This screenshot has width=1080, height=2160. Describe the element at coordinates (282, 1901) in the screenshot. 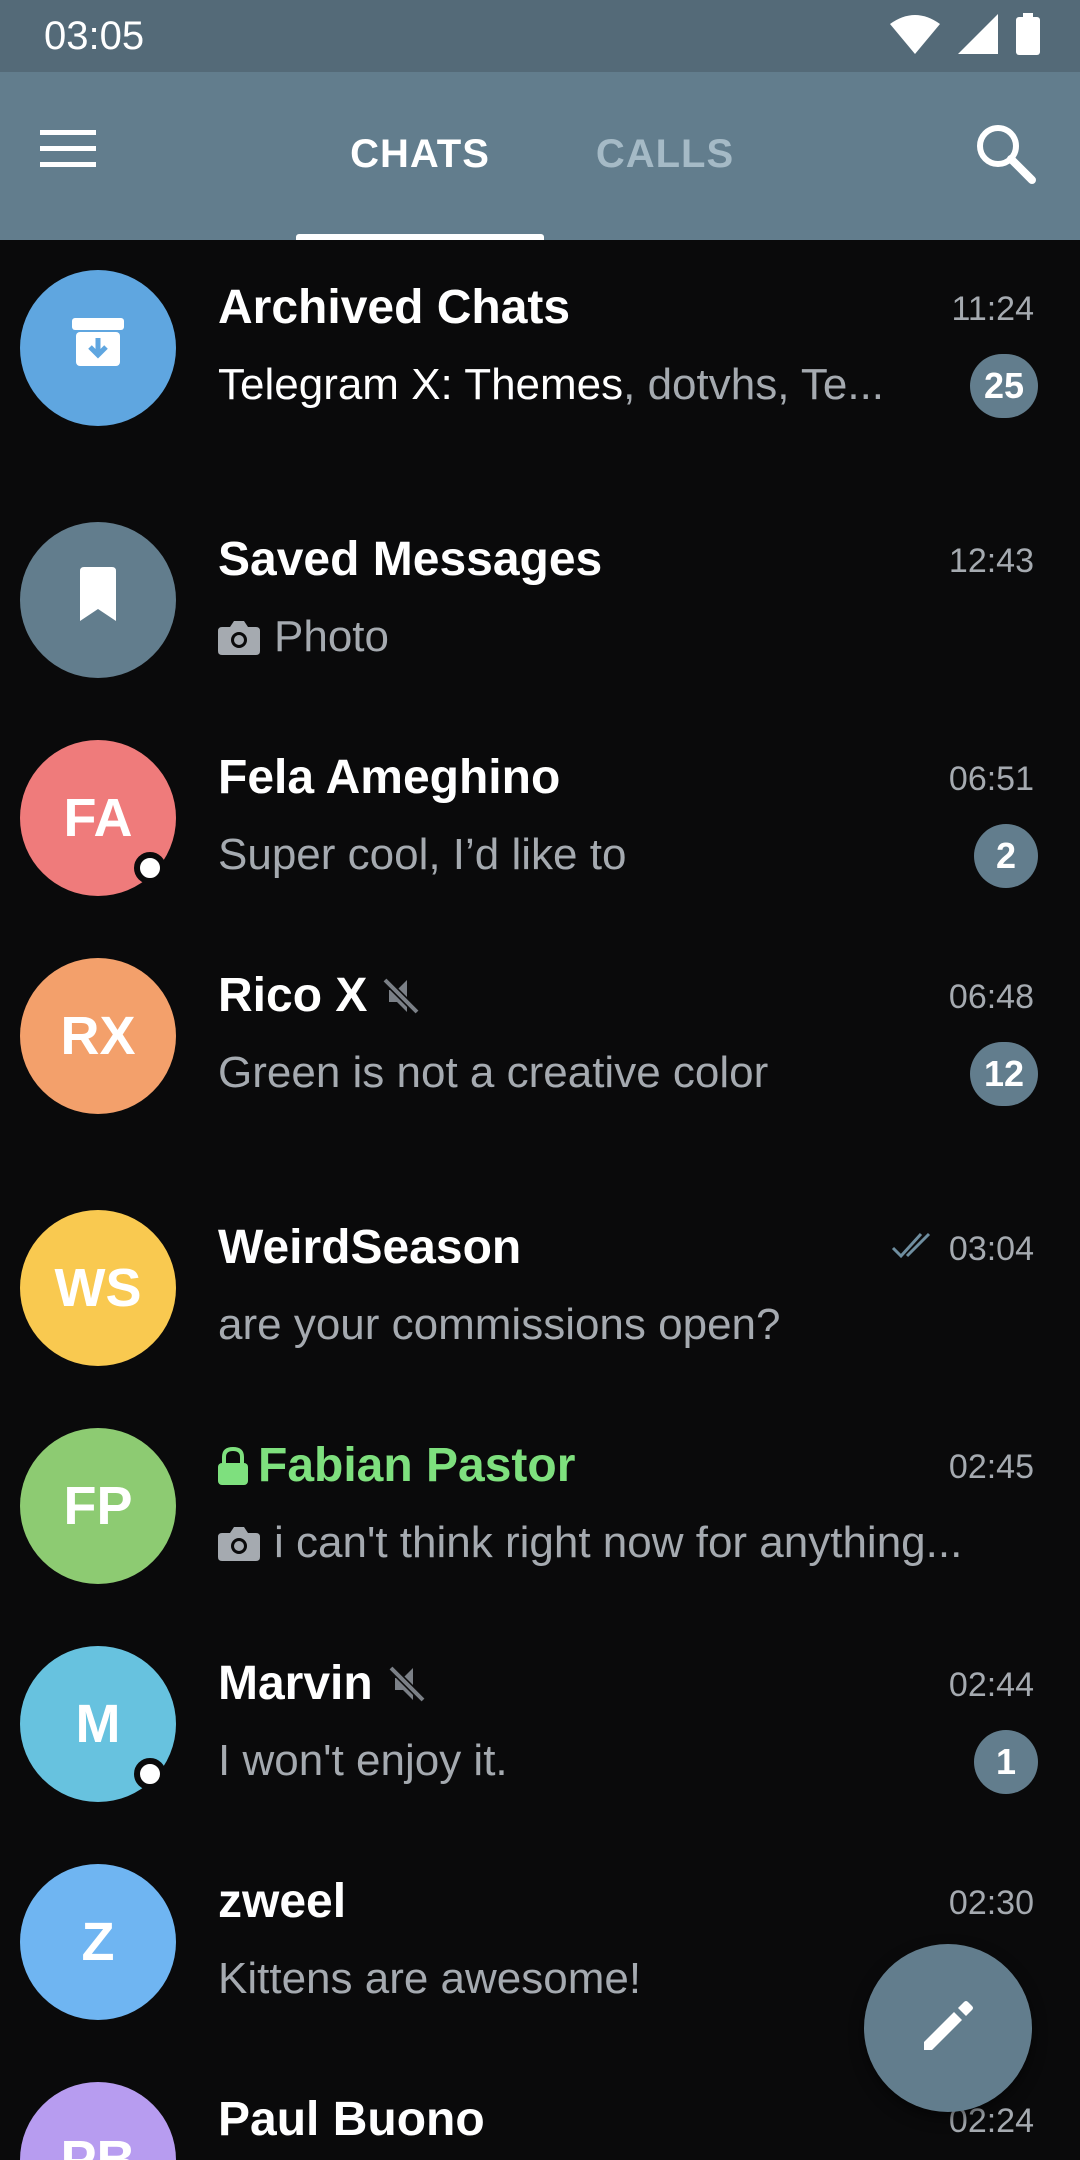

I see `chat-name: zweel` at that location.